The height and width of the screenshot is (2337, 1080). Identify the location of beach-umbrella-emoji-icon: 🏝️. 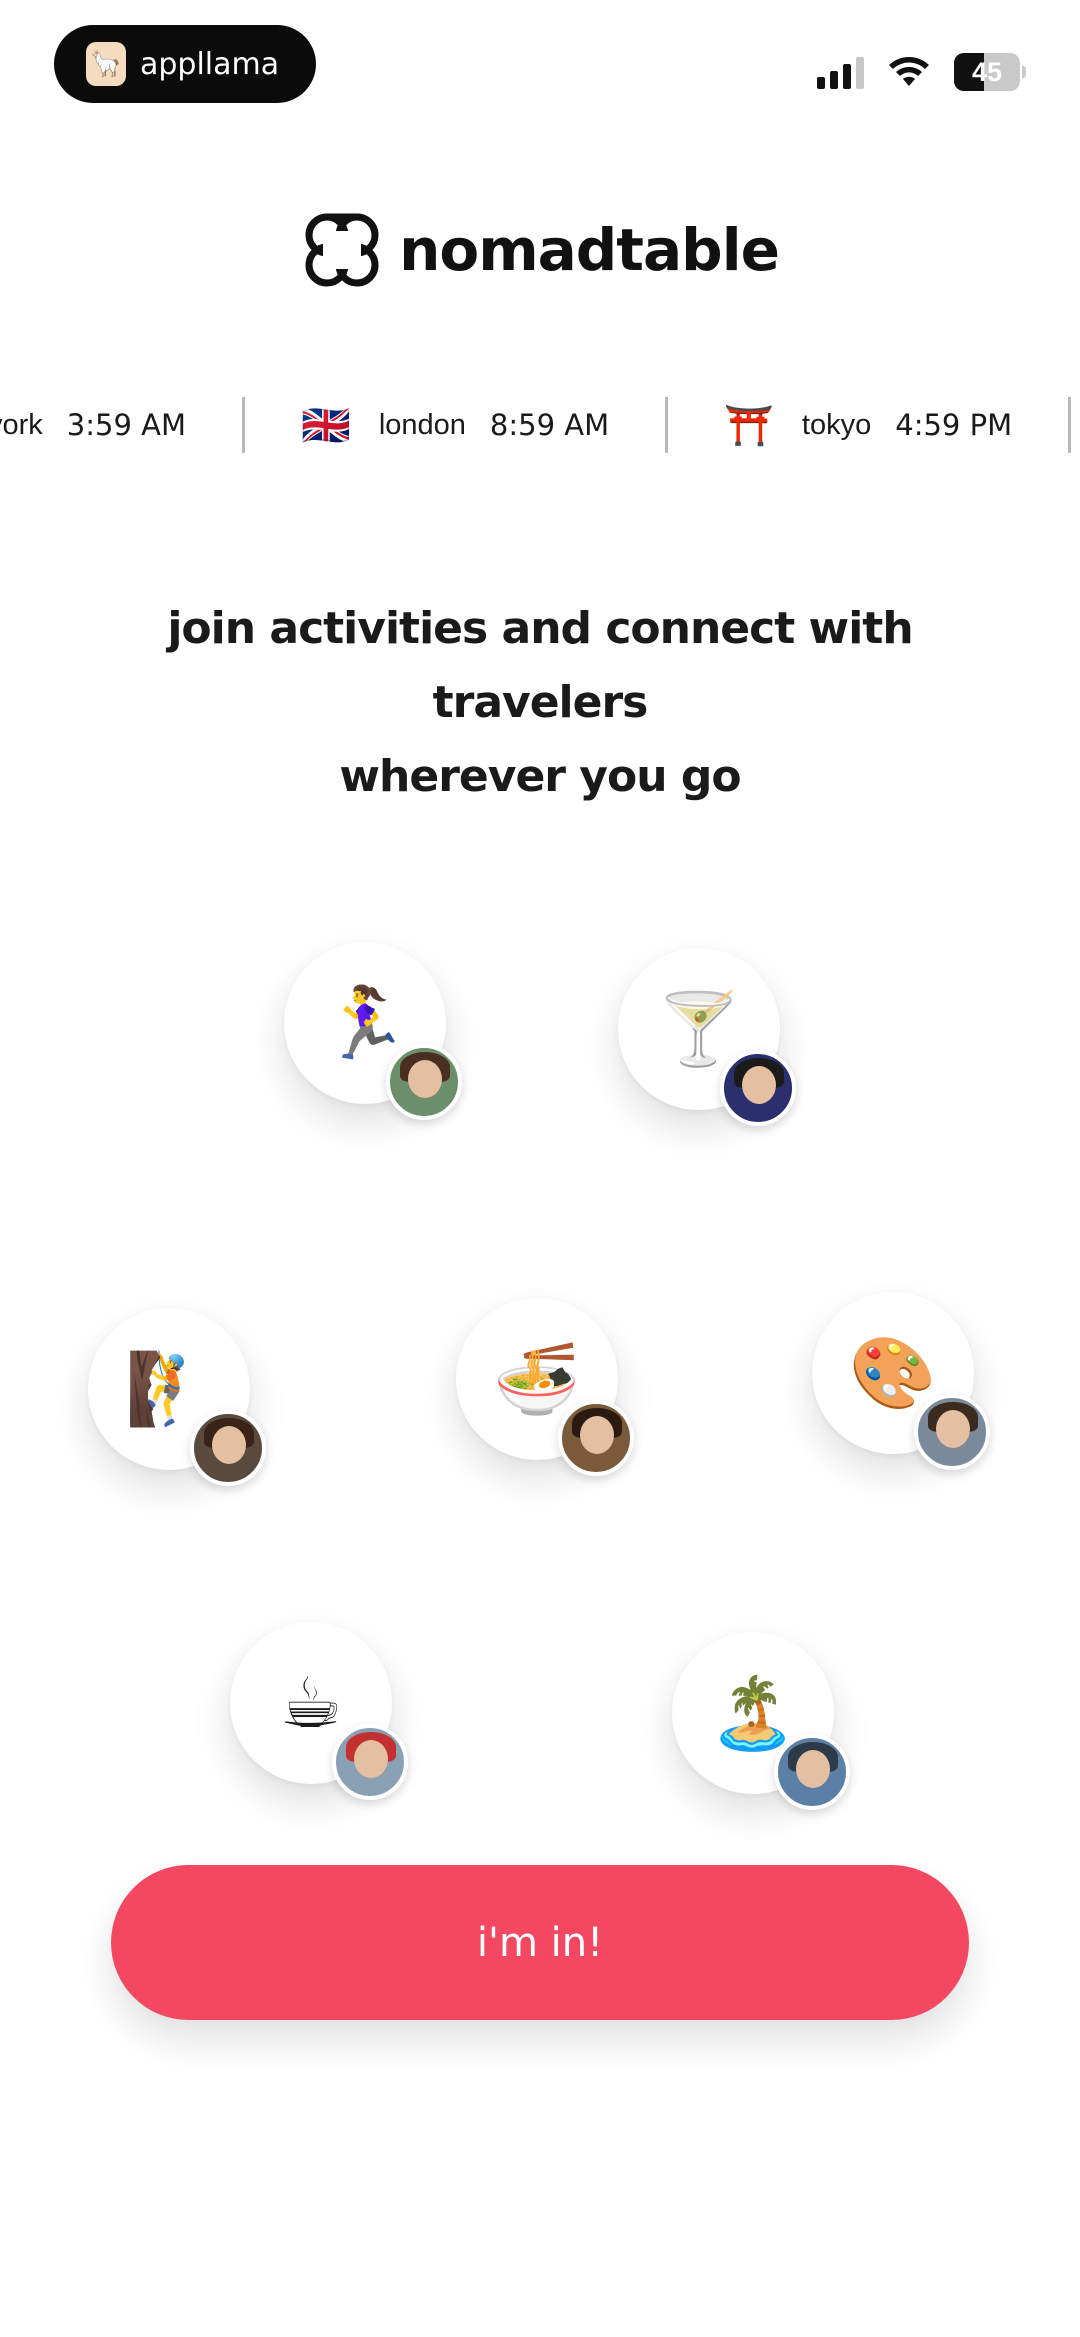
(753, 1712).